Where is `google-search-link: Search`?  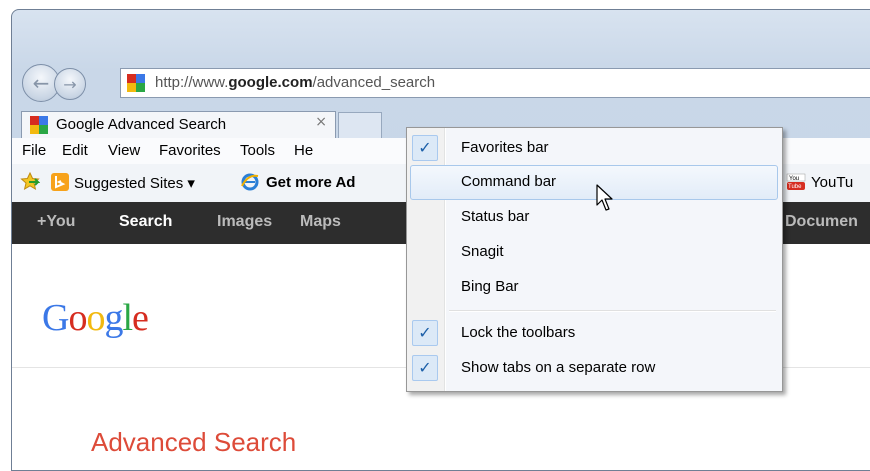 google-search-link: Search is located at coordinates (145, 222).